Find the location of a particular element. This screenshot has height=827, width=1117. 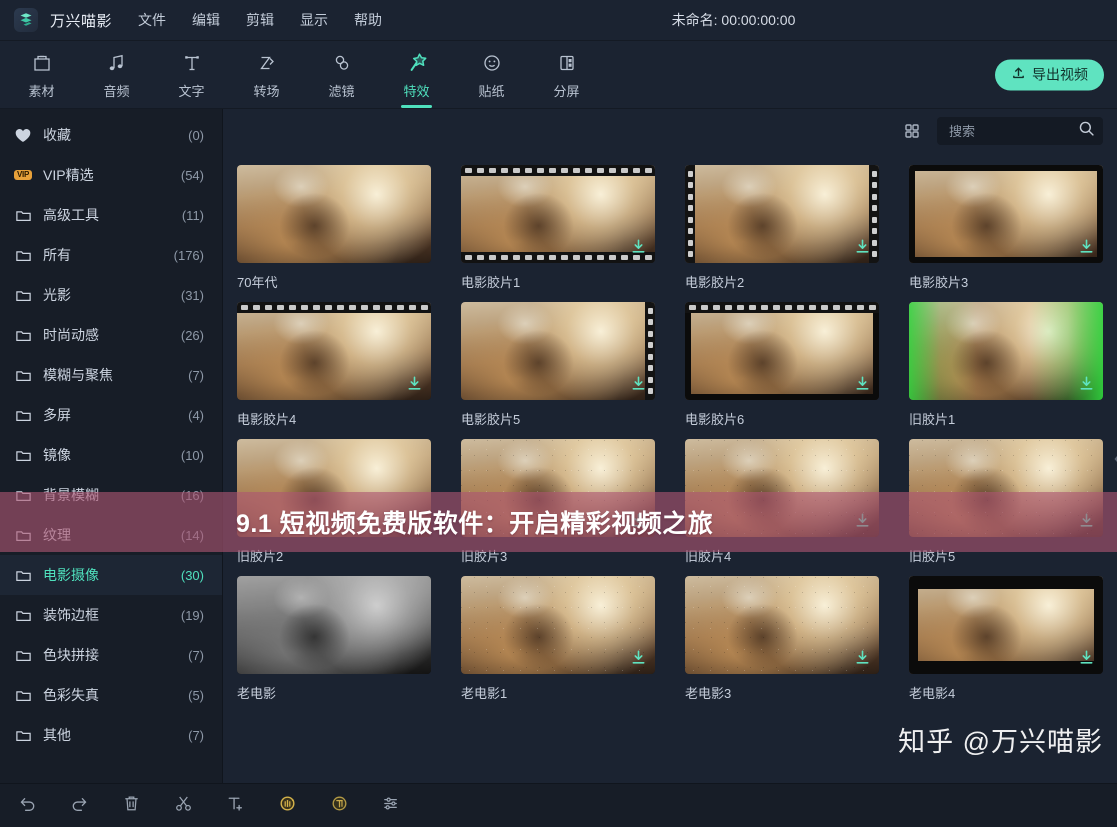

filter-rings-icon is located at coordinates (342, 63).